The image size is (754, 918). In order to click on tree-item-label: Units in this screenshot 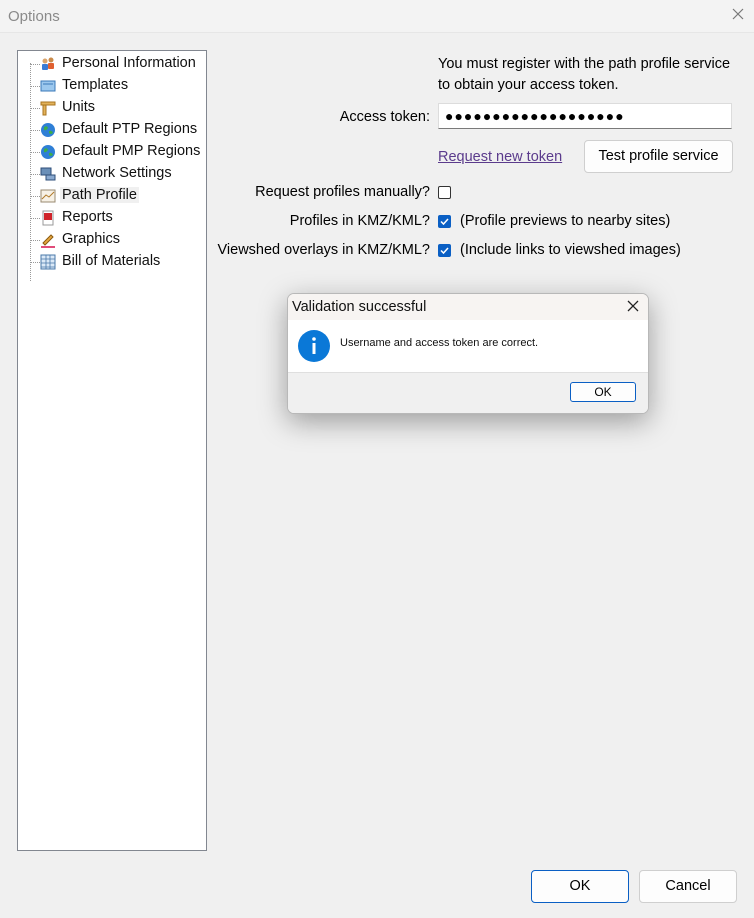, I will do `click(79, 107)`.